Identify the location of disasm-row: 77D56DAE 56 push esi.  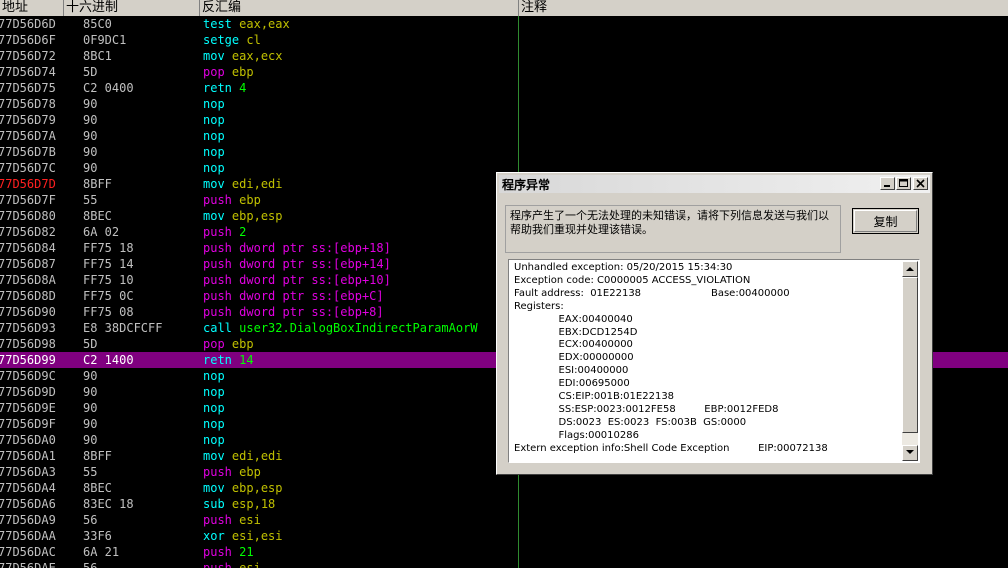
(504, 564).